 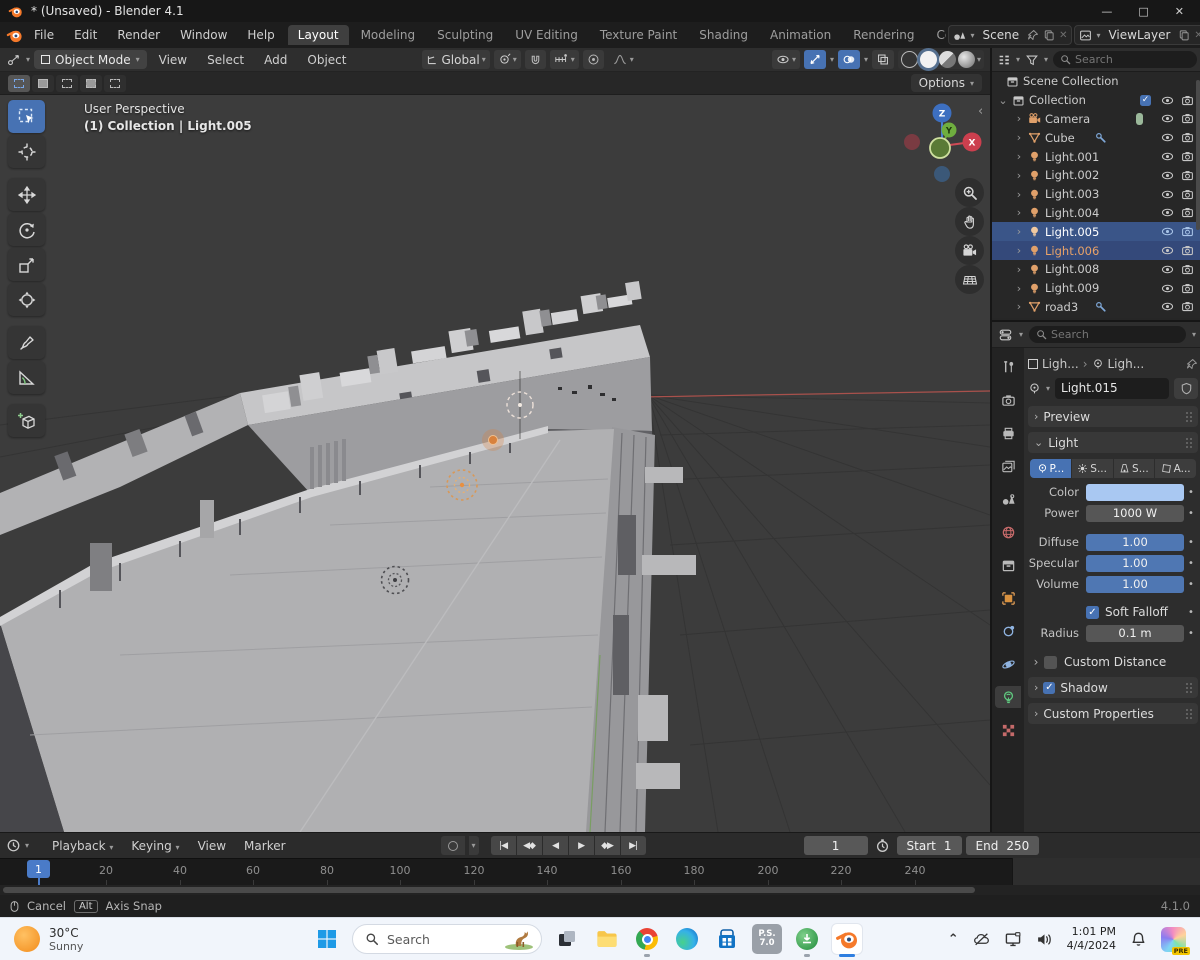 I want to click on workspace-tab-sculpting: Sculpting, so click(x=465, y=35).